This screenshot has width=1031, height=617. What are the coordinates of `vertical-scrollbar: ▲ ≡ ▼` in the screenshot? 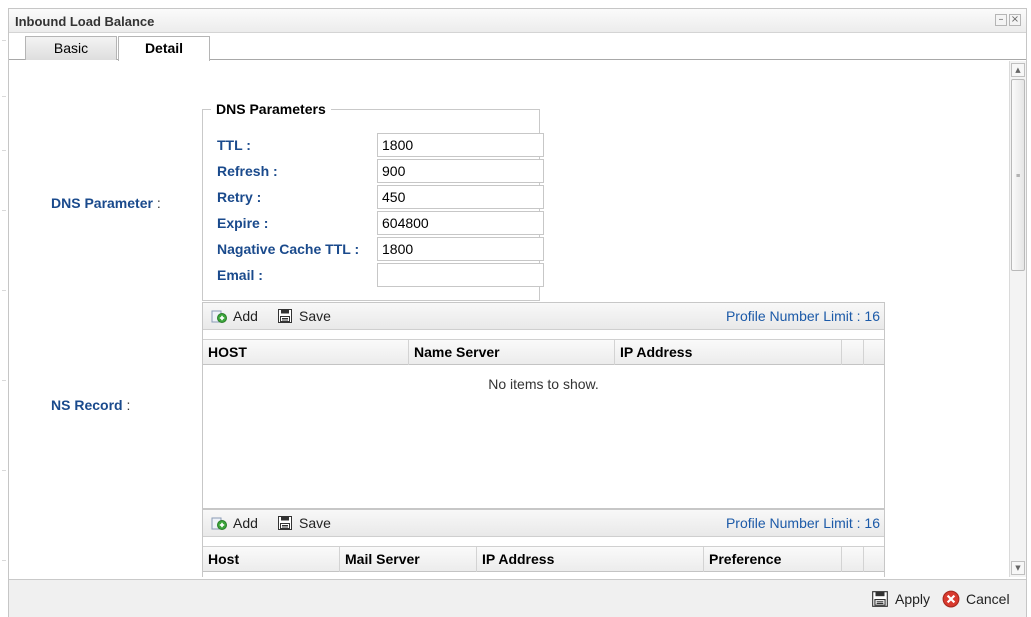 It's located at (1017, 319).